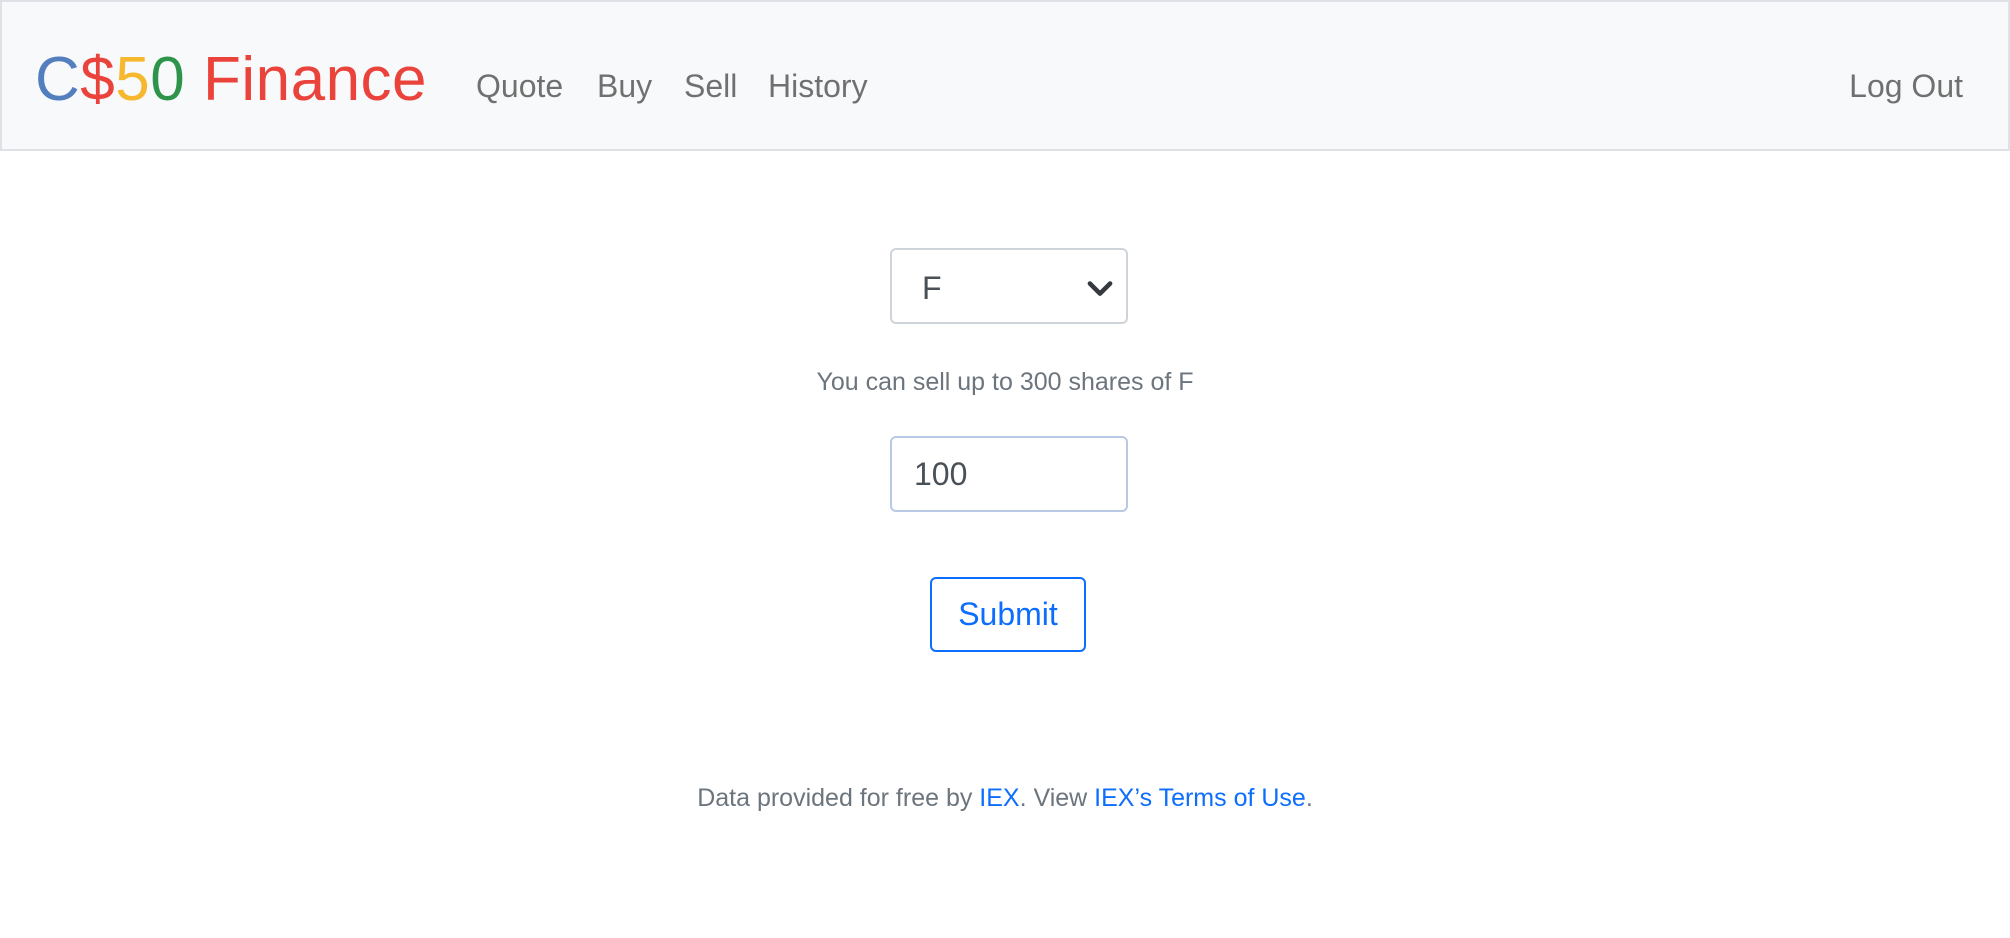  What do you see at coordinates (1309, 798) in the screenshot?
I see `footer-text-after: .` at bounding box center [1309, 798].